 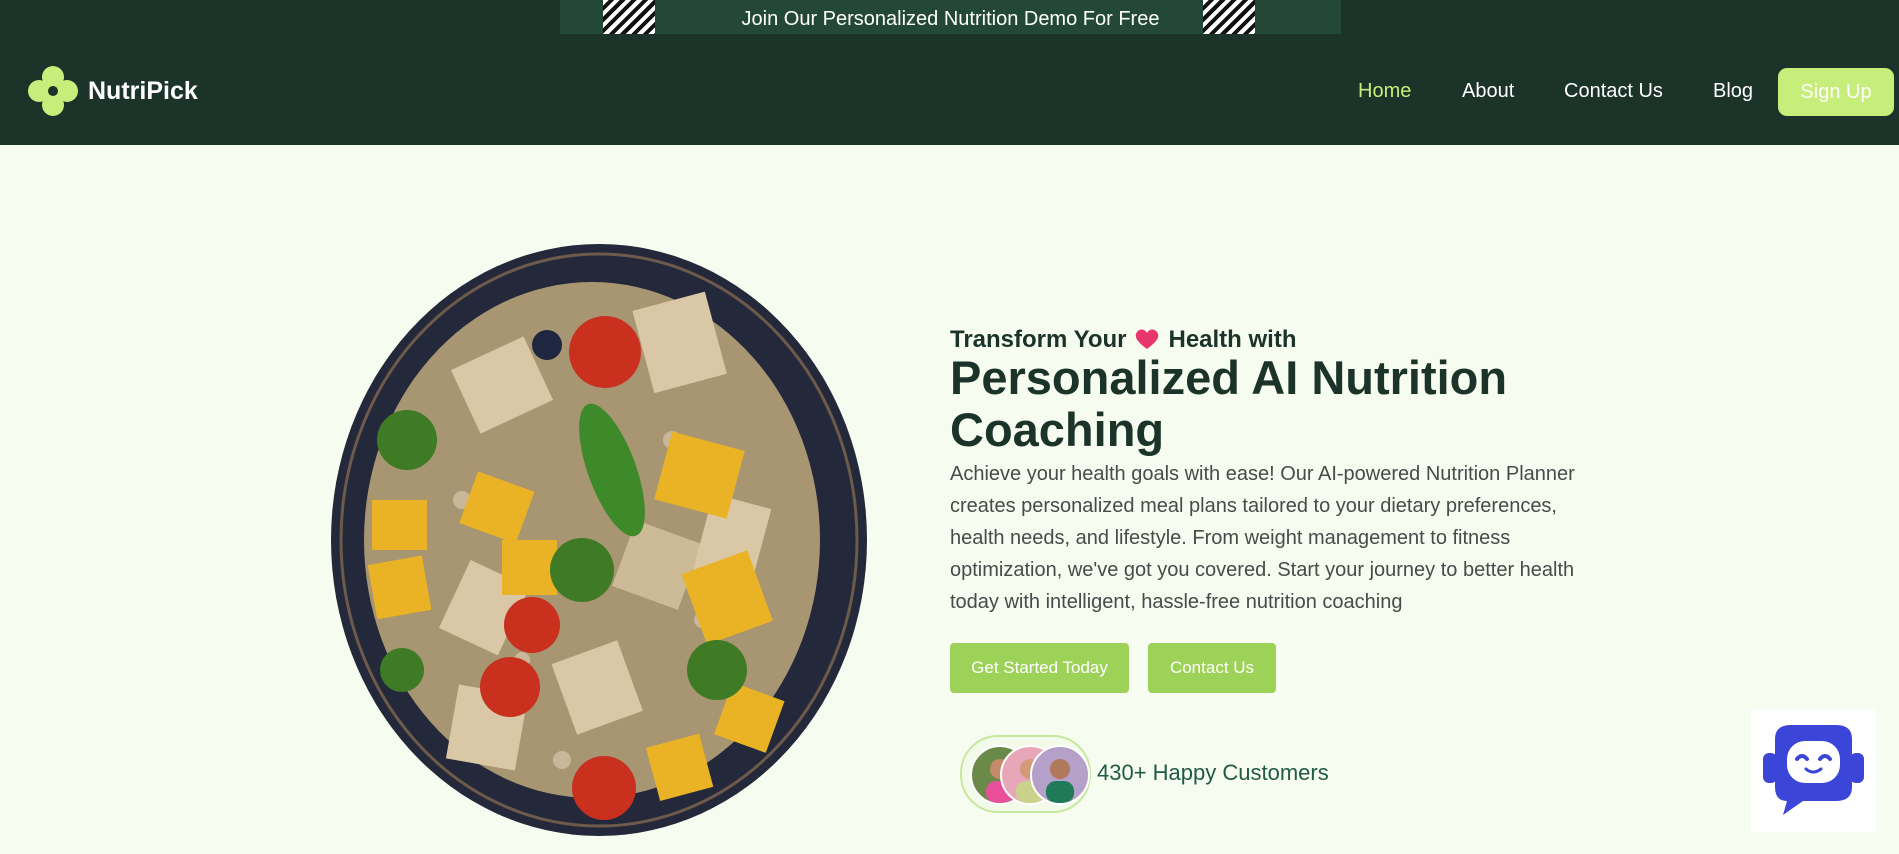 What do you see at coordinates (1025, 774) in the screenshot?
I see `customer-avatars` at bounding box center [1025, 774].